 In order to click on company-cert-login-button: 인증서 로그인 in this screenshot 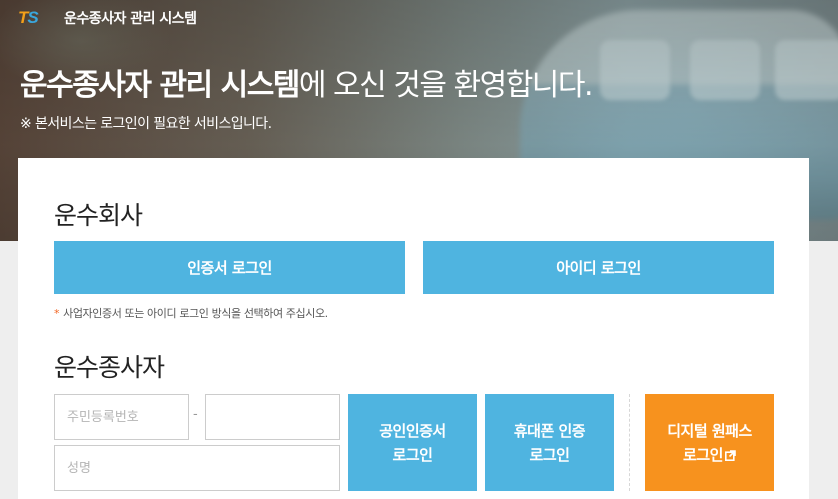, I will do `click(229, 267)`.